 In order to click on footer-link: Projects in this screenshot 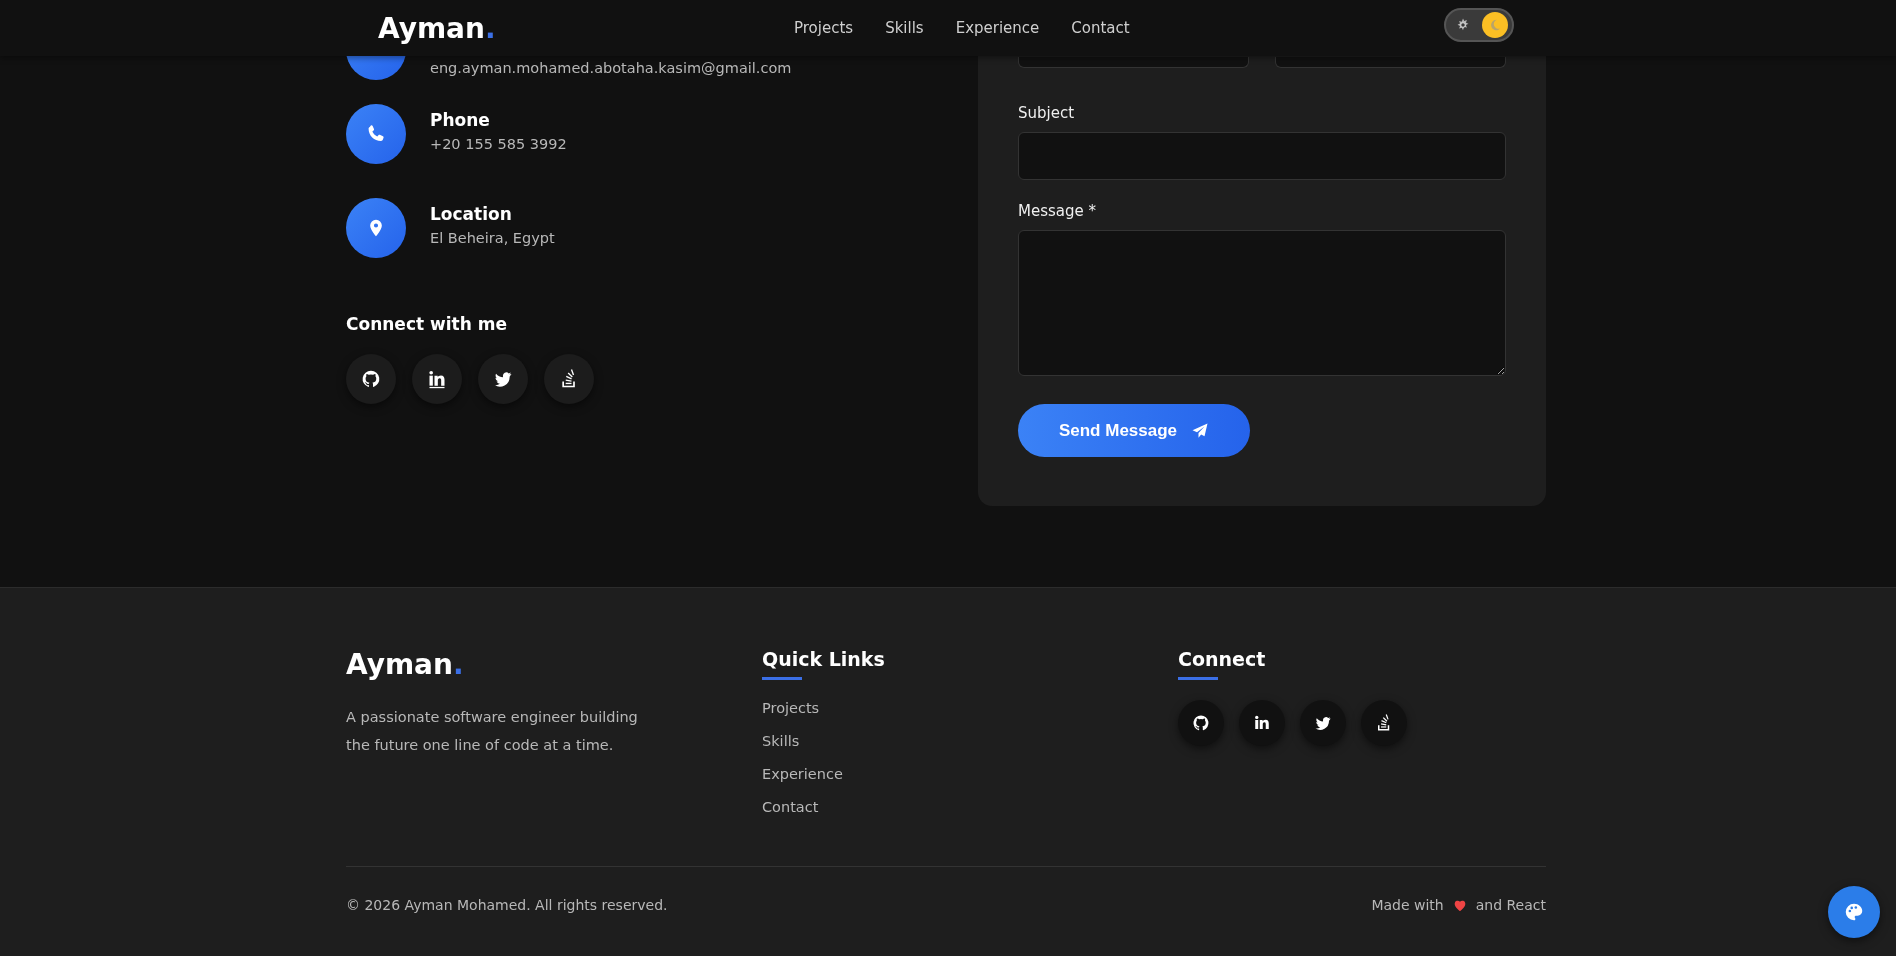, I will do `click(791, 707)`.